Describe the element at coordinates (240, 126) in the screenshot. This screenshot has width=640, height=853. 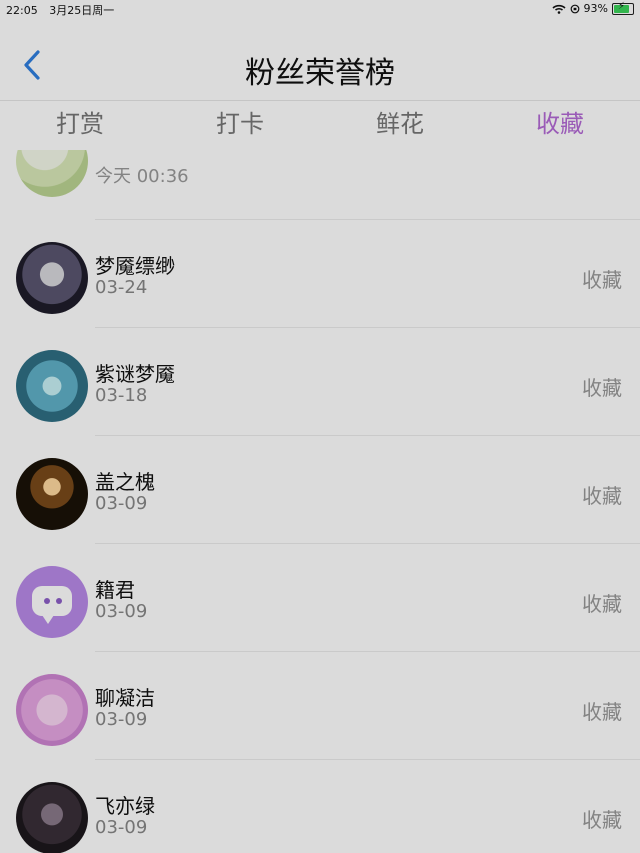
I see `tab-checkin: 打卡` at that location.